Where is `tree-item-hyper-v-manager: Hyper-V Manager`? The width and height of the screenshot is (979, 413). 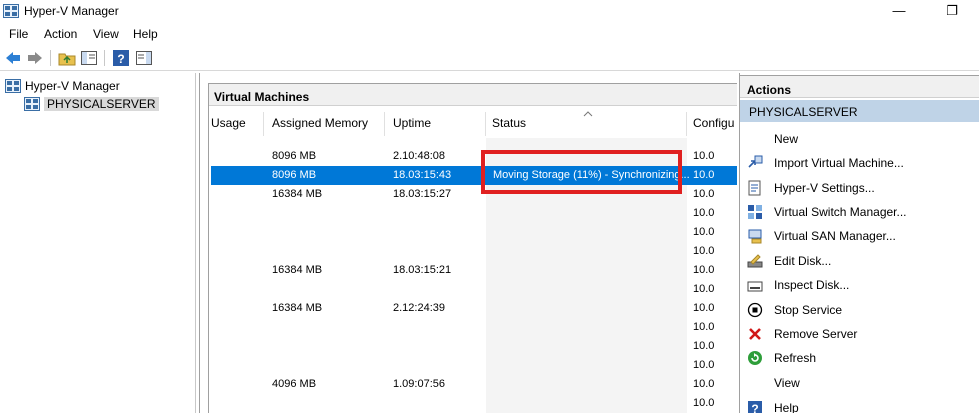
tree-item-hyper-v-manager: Hyper-V Manager is located at coordinates (62, 86).